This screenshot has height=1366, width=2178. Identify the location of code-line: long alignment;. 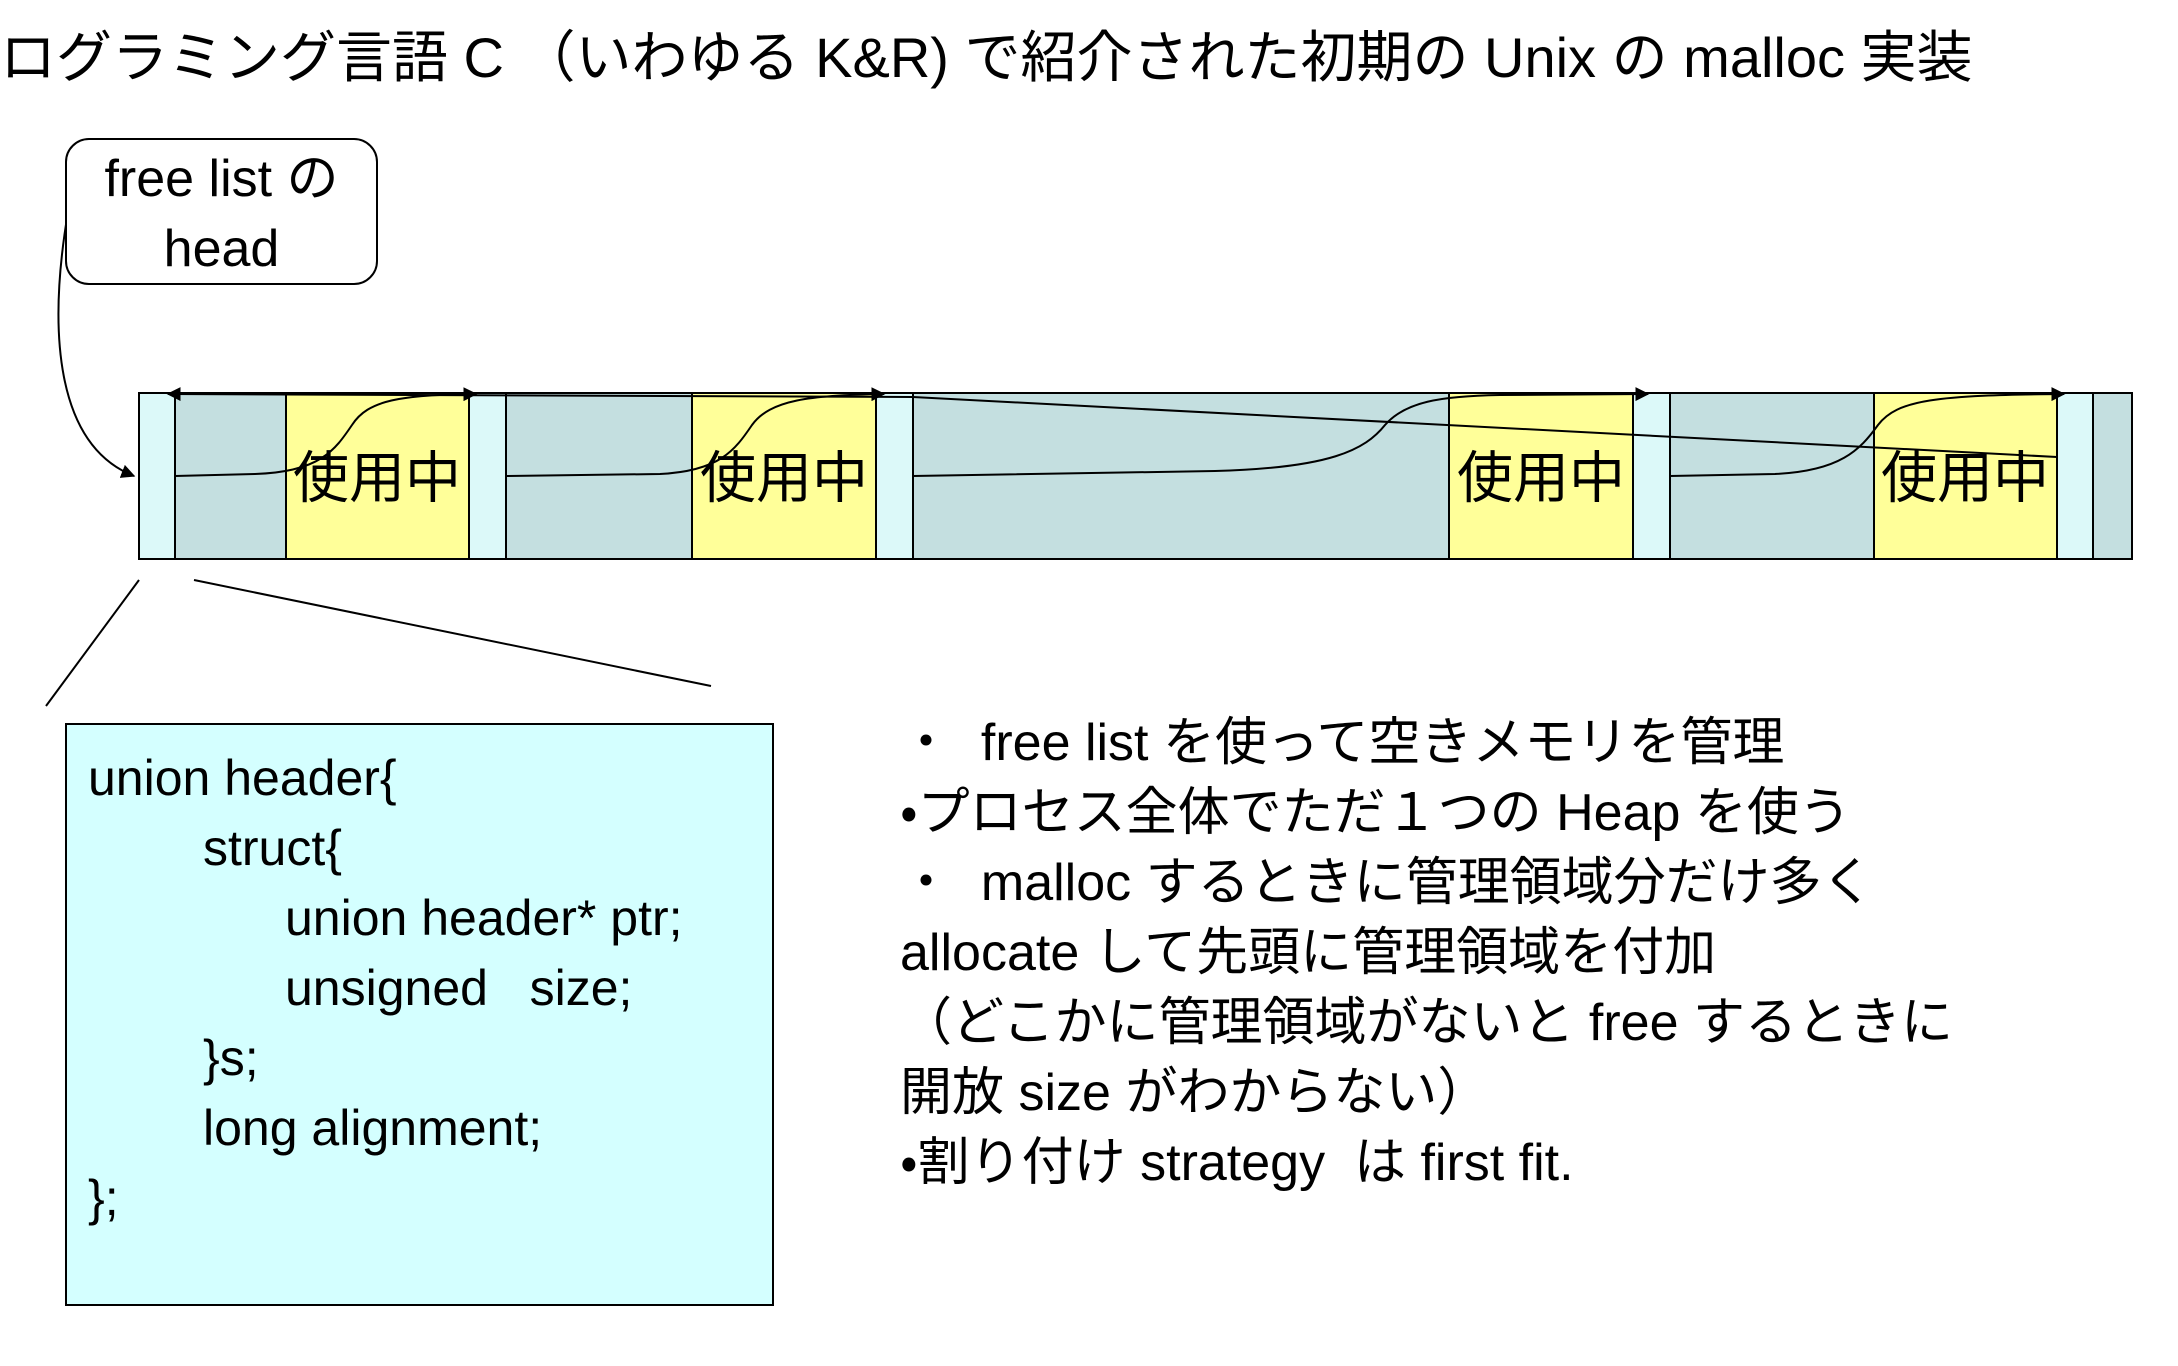
(373, 1128).